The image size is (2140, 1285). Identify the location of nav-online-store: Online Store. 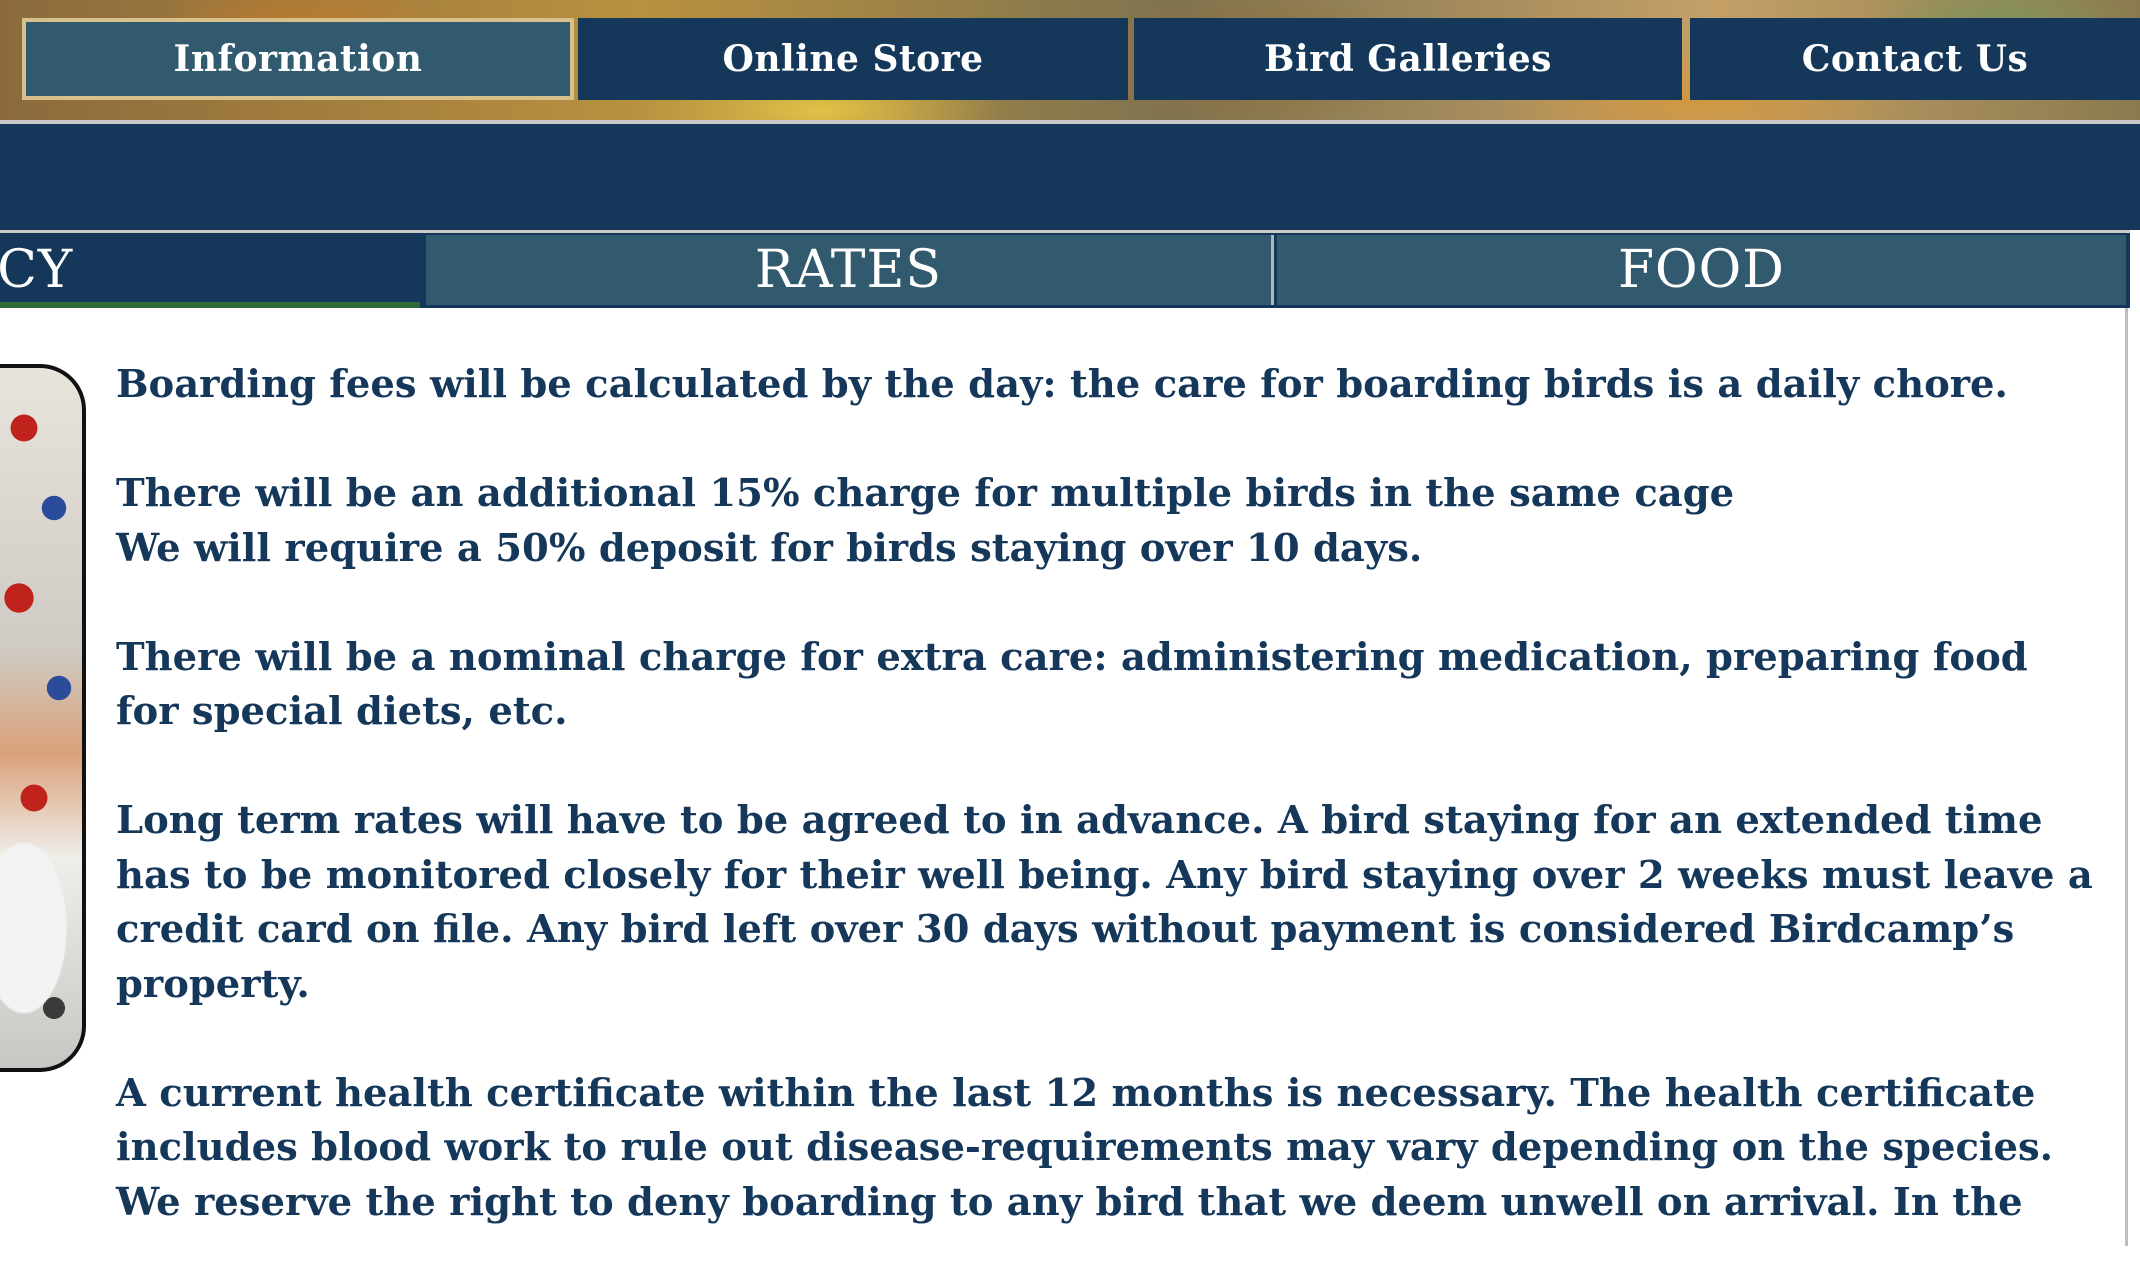
(853, 59).